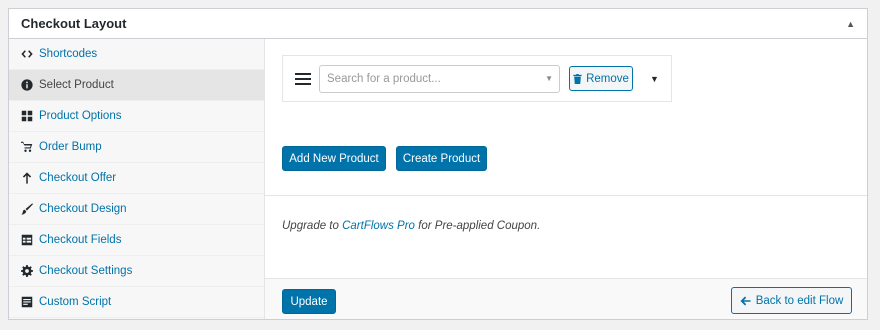  What do you see at coordinates (309, 301) in the screenshot?
I see `update-button: Update` at bounding box center [309, 301].